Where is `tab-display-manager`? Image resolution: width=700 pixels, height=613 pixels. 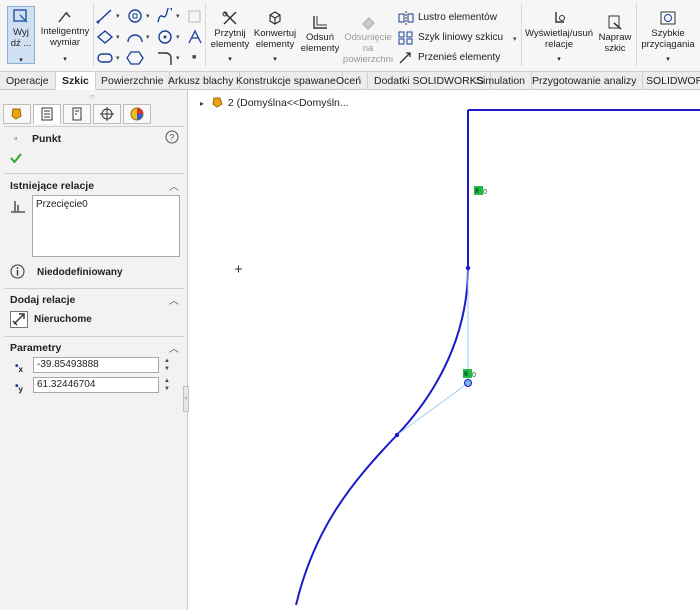 tab-display-manager is located at coordinates (137, 114).